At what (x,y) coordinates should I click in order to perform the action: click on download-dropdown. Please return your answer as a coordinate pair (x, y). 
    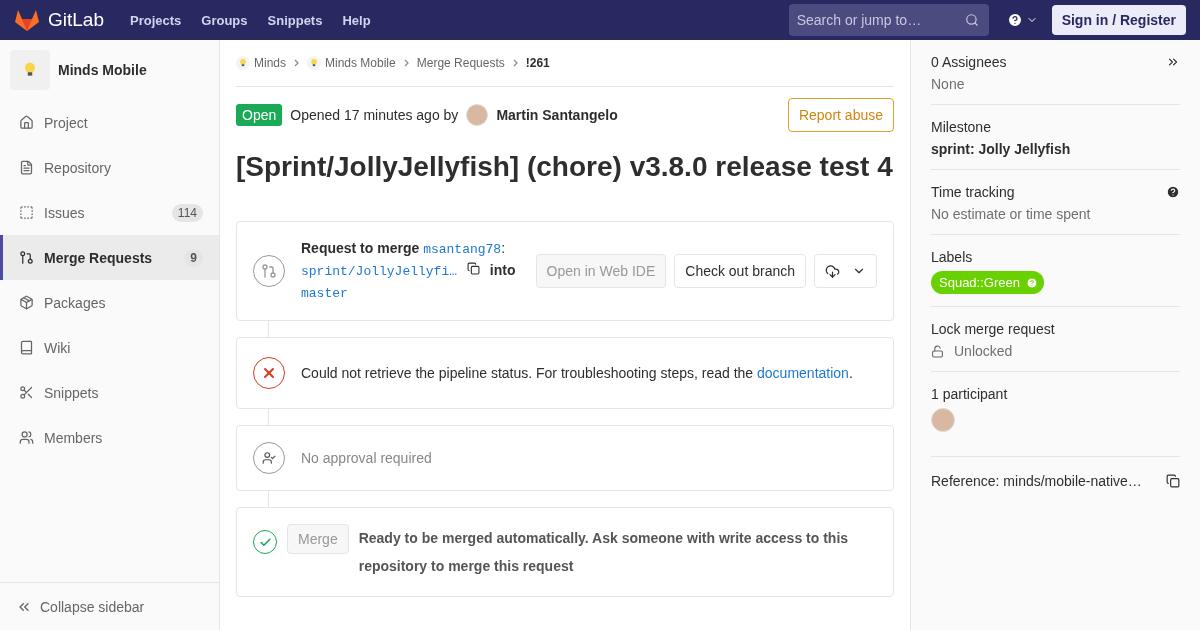
    Looking at the image, I should click on (845, 271).